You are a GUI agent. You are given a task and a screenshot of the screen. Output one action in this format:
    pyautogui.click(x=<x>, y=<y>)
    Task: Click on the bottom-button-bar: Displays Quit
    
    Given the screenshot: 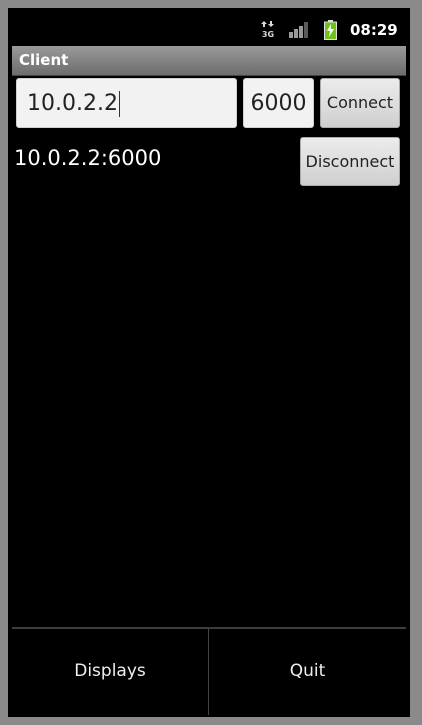 What is the action you would take?
    pyautogui.click(x=209, y=672)
    